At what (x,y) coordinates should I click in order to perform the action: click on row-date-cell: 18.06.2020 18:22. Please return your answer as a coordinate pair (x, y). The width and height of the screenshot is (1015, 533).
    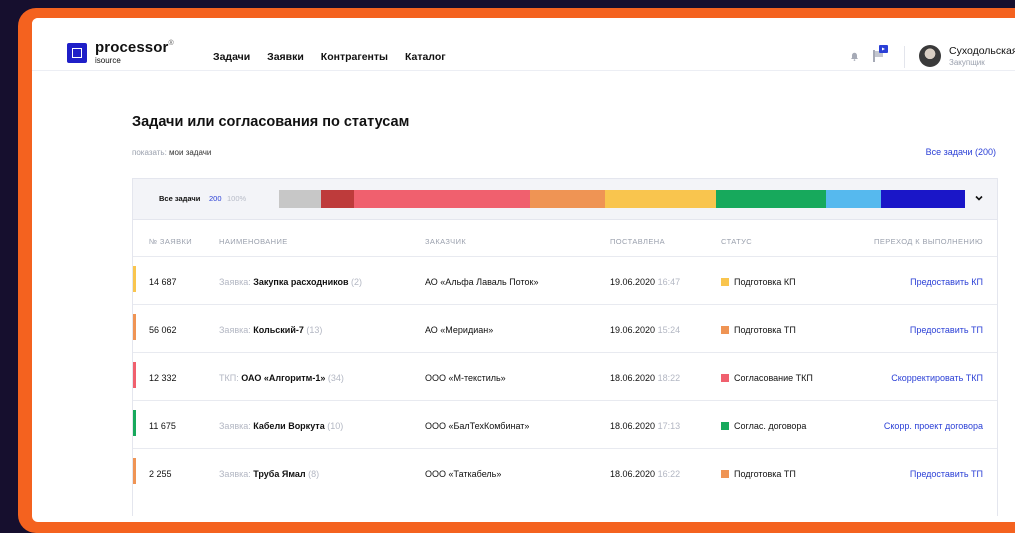
    Looking at the image, I should click on (645, 378).